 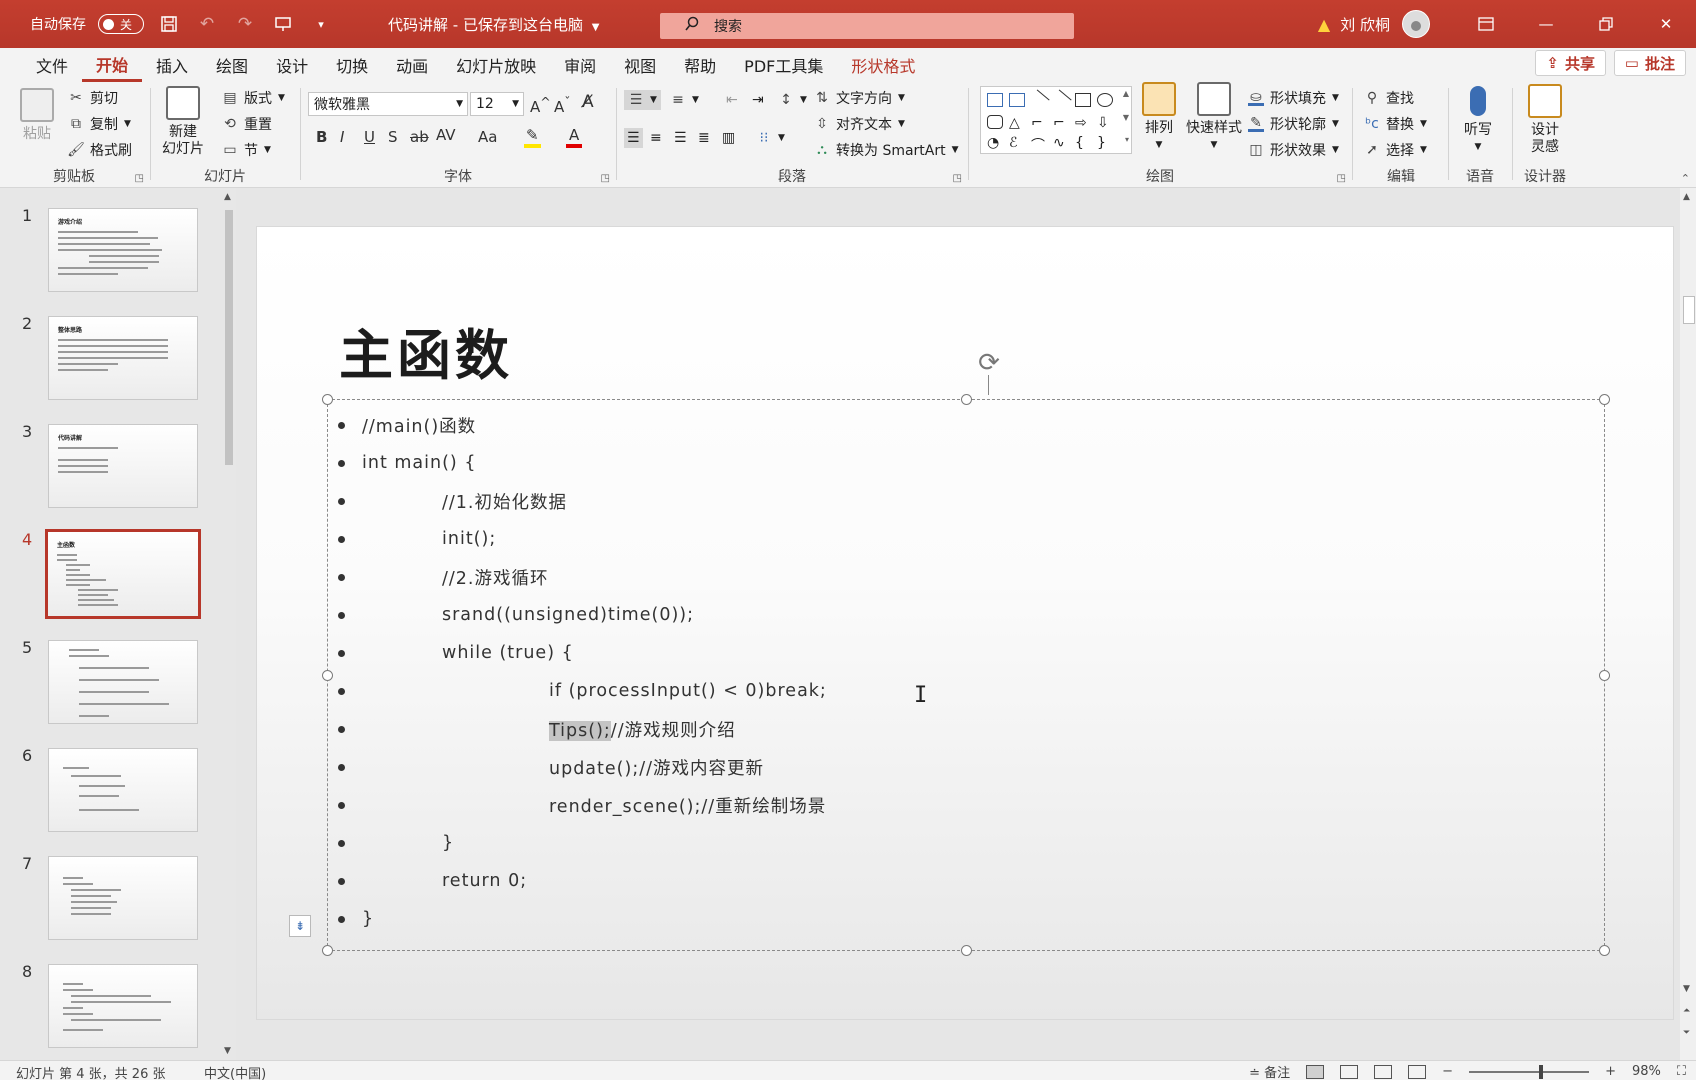 I want to click on tab-home: 开始, so click(x=112, y=65).